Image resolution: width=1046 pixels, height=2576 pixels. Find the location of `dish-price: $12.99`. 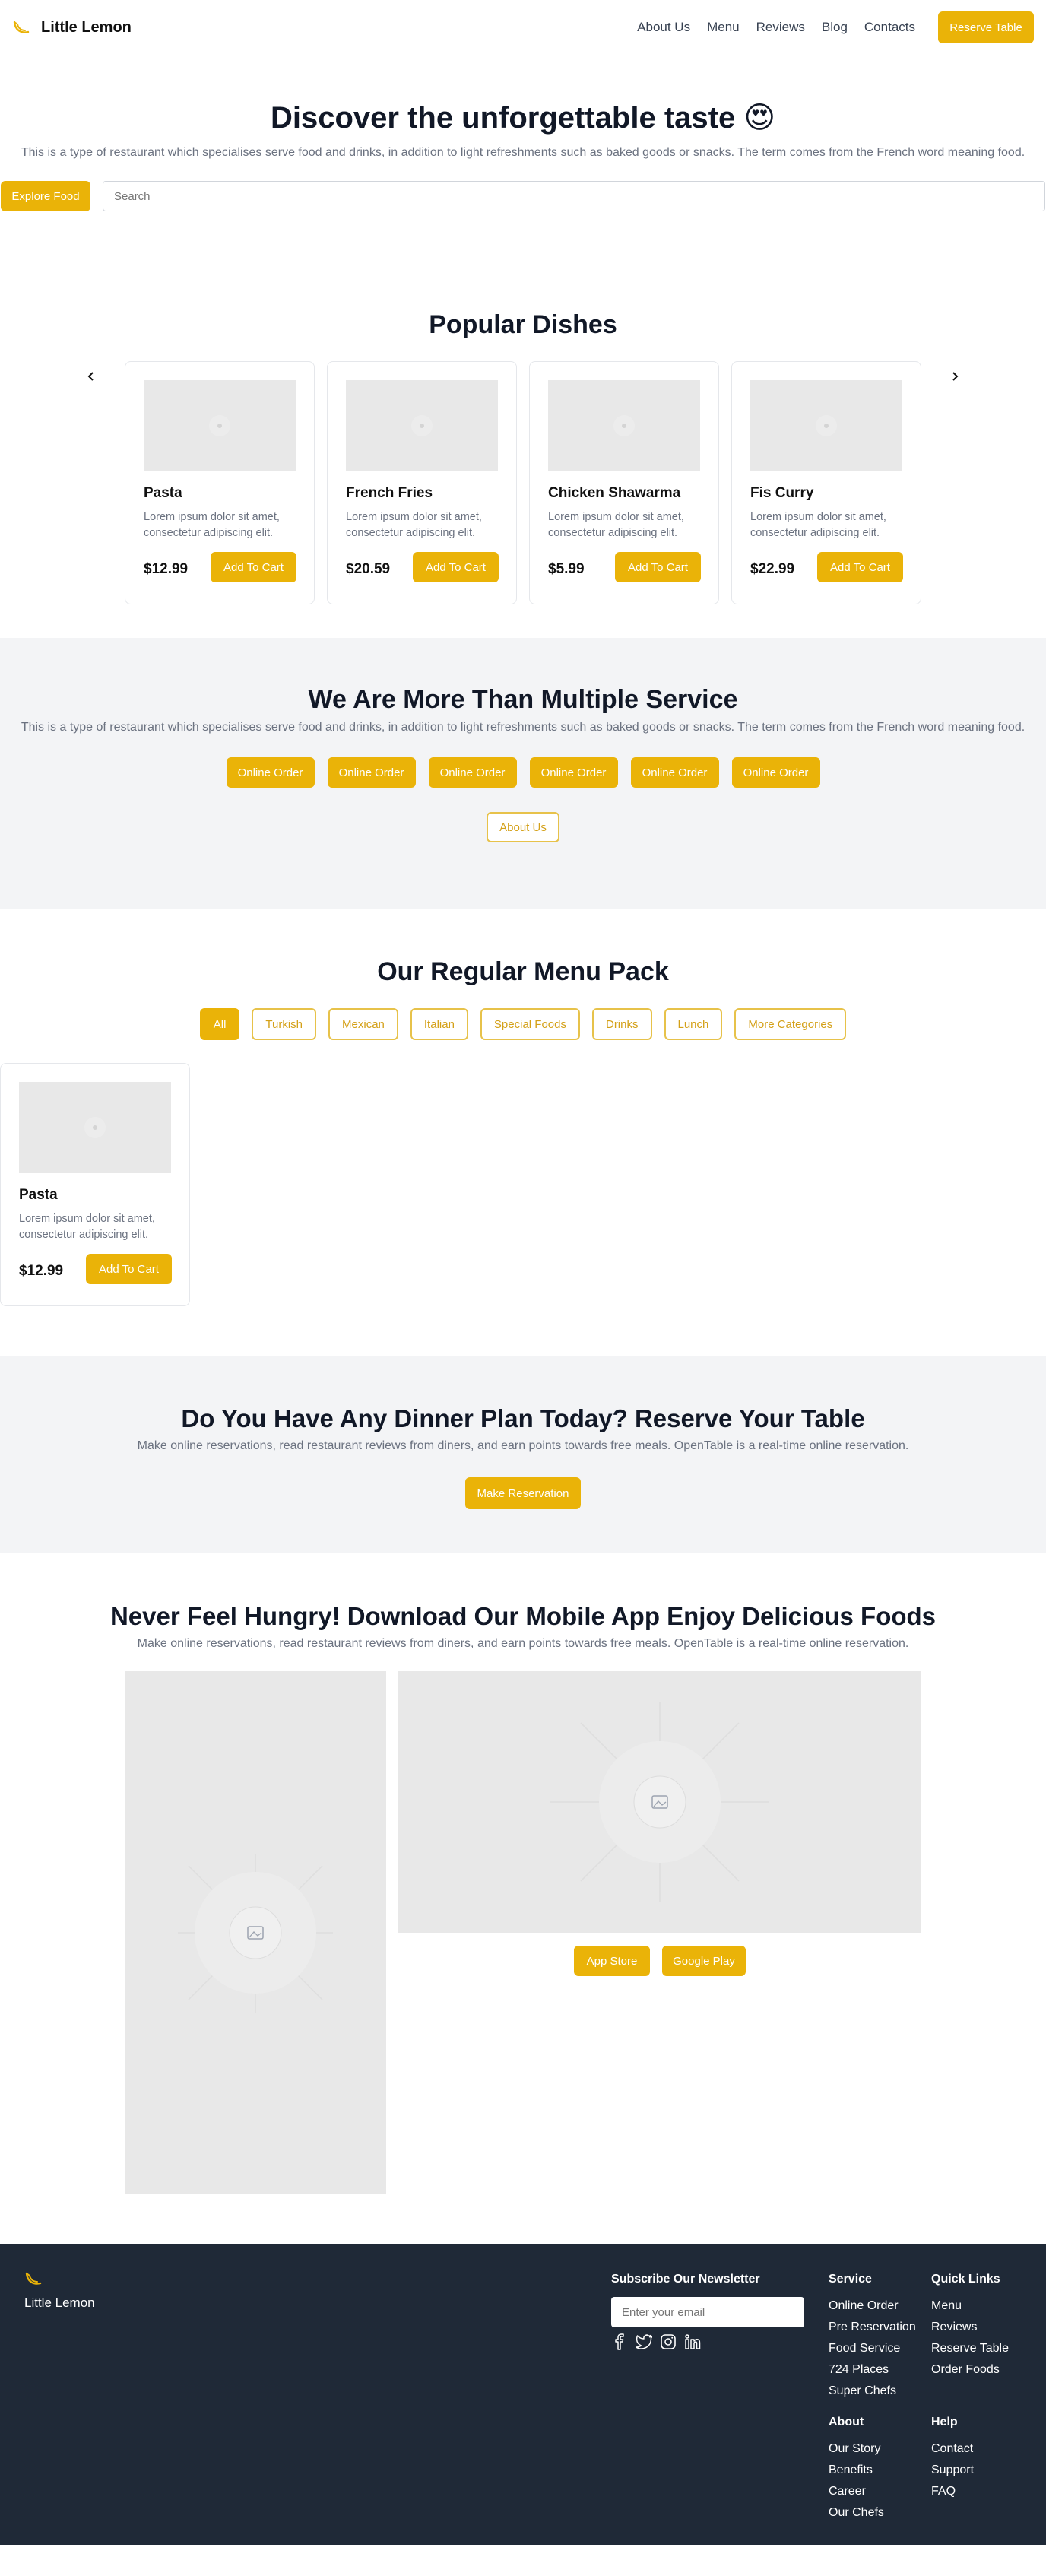

dish-price: $12.99 is located at coordinates (166, 569).